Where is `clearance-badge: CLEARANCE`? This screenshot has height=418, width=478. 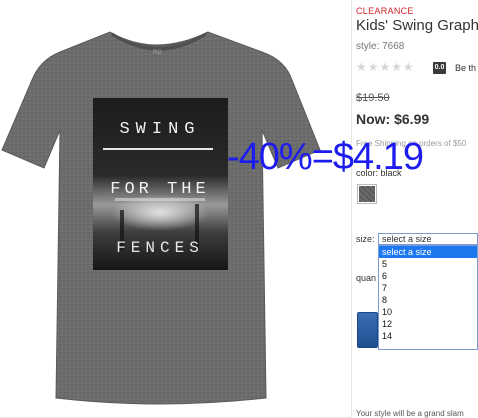 clearance-badge: CLEARANCE is located at coordinates (385, 11).